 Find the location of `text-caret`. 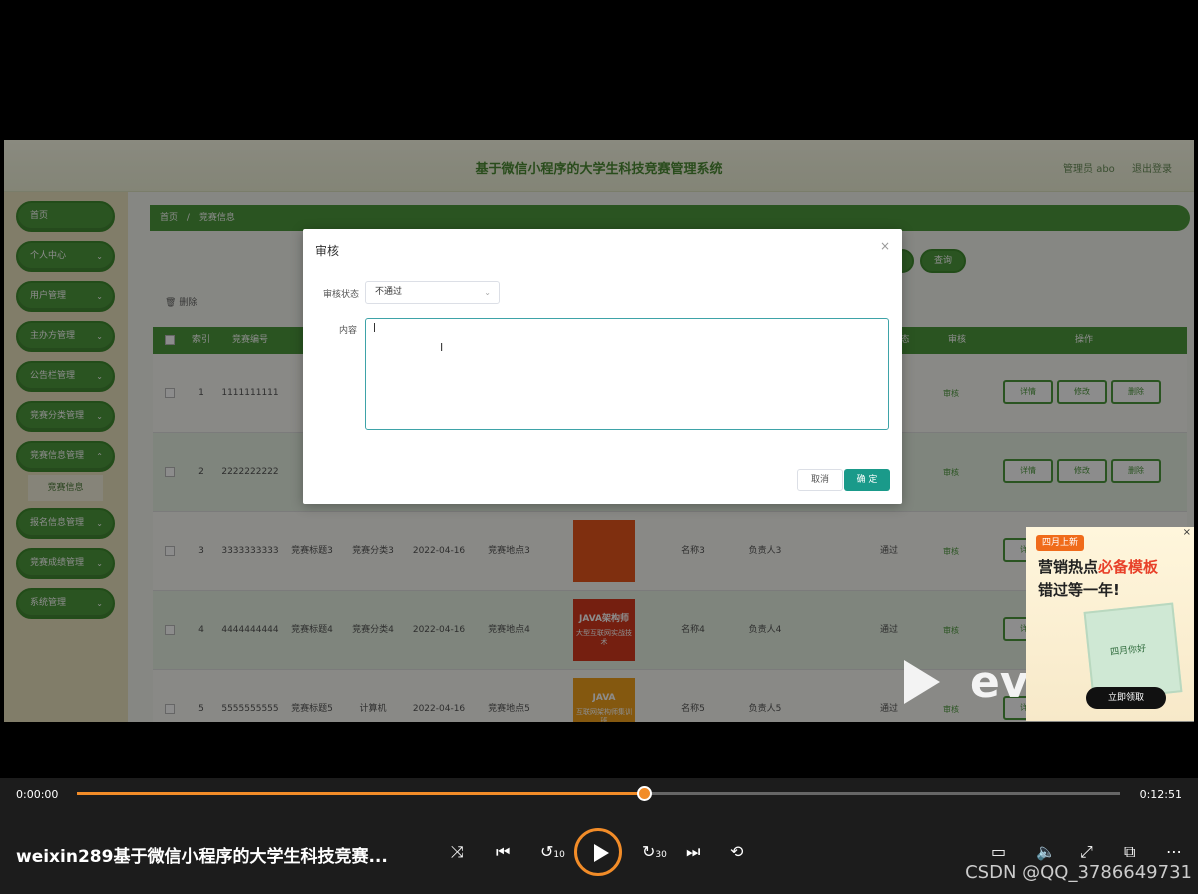

text-caret is located at coordinates (374, 327).